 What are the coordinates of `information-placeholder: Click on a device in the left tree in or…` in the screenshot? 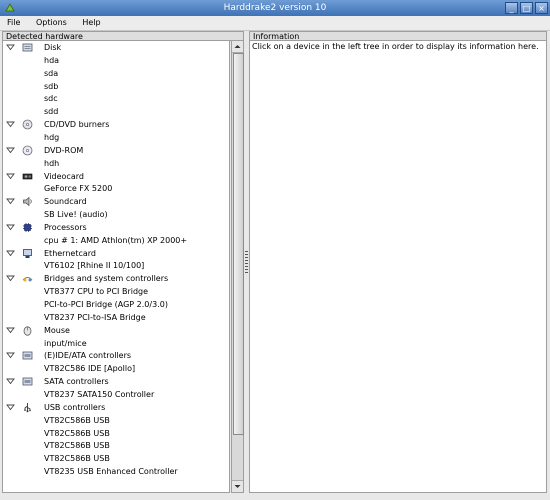 It's located at (395, 46).